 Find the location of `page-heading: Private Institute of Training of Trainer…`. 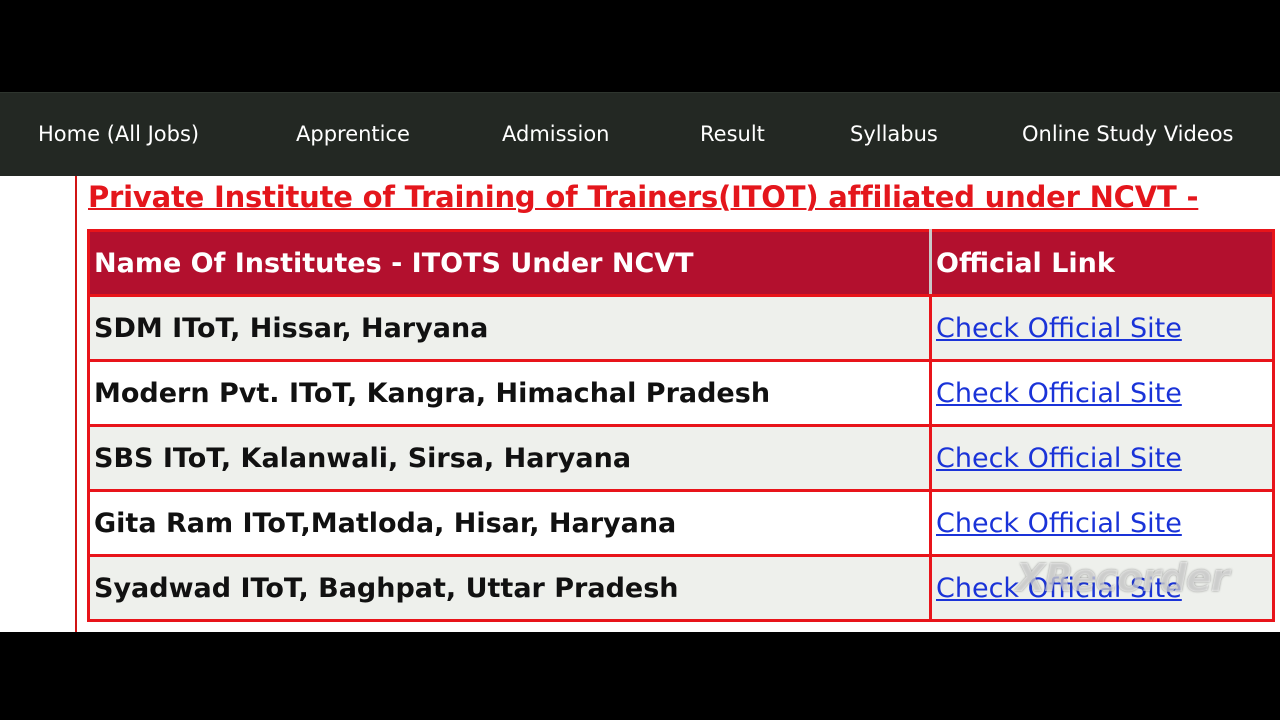

page-heading: Private Institute of Training of Trainer… is located at coordinates (683, 197).